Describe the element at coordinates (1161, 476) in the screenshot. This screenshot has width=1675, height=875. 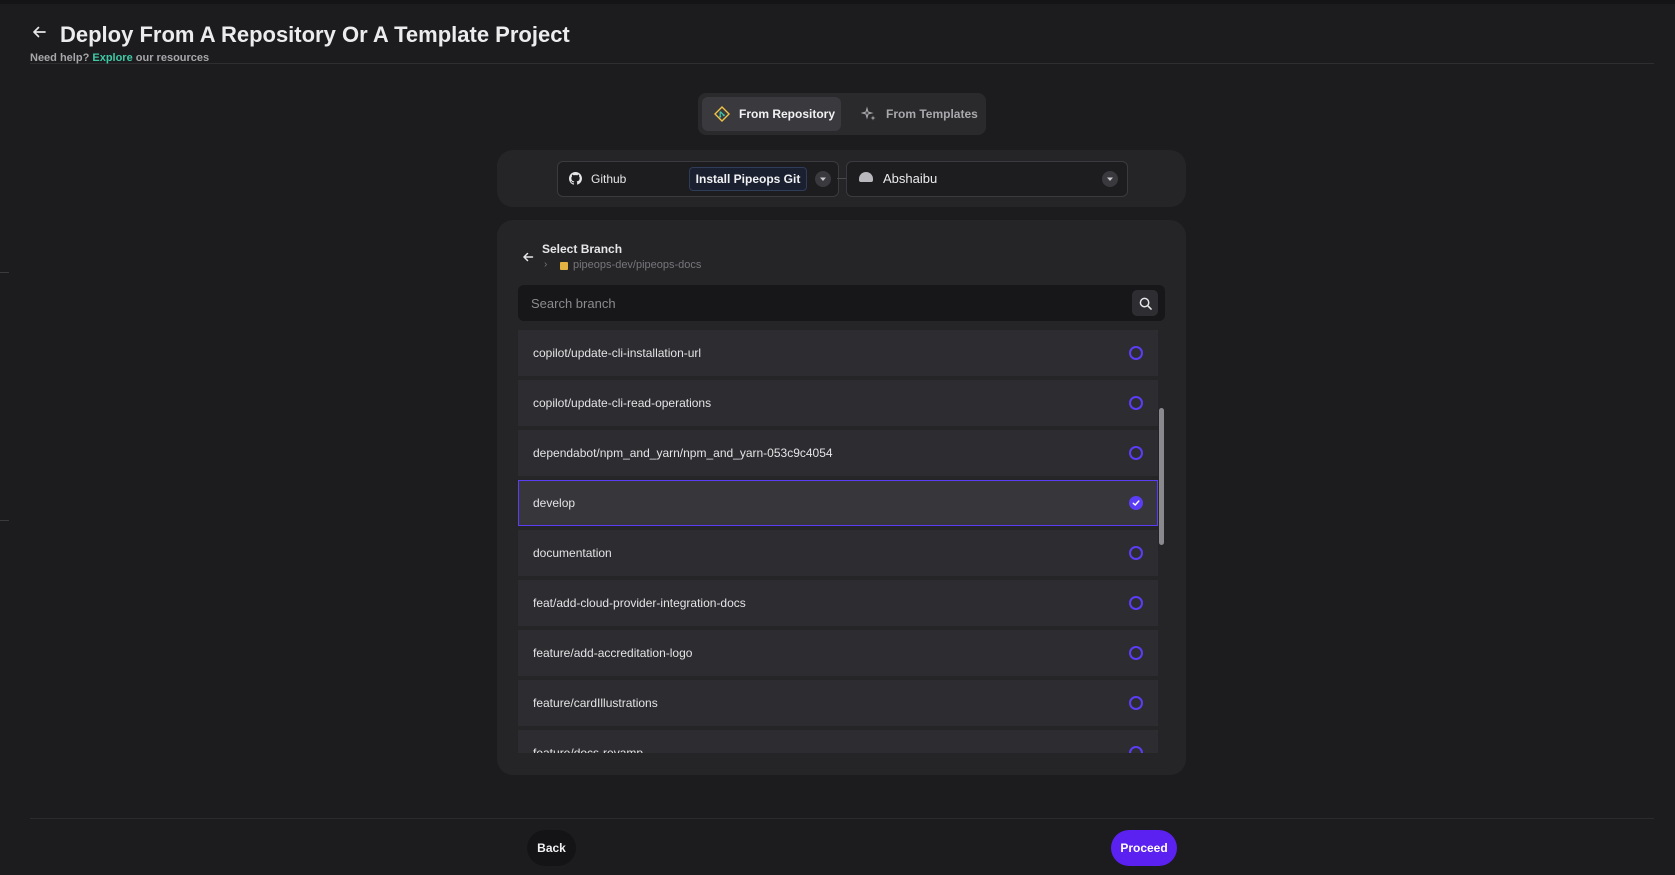
I see `scrollbar-thumb` at that location.